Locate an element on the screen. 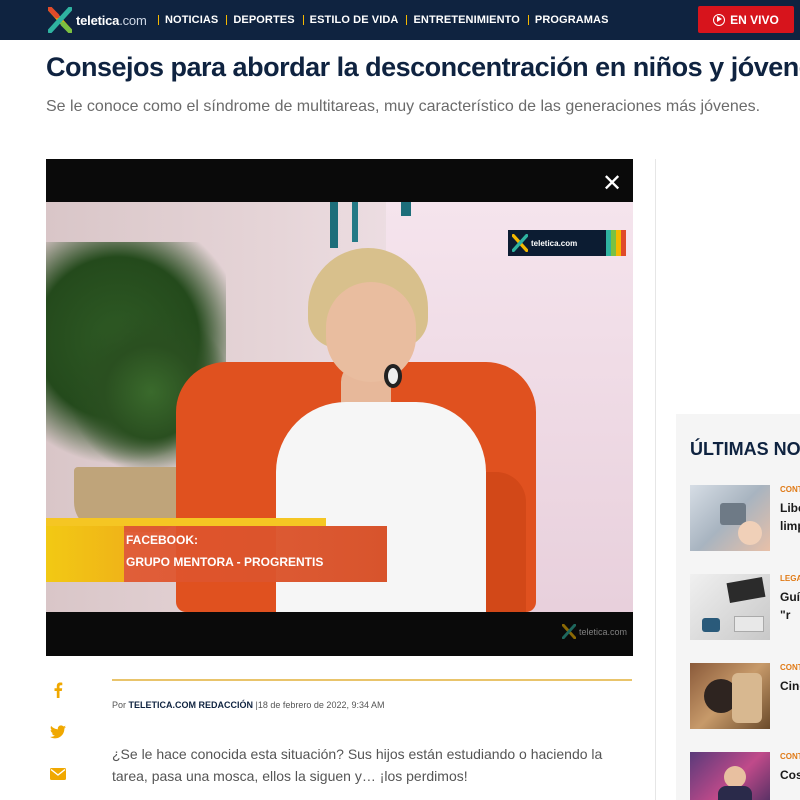  video-watermark-text: teletica.com is located at coordinates (603, 631).